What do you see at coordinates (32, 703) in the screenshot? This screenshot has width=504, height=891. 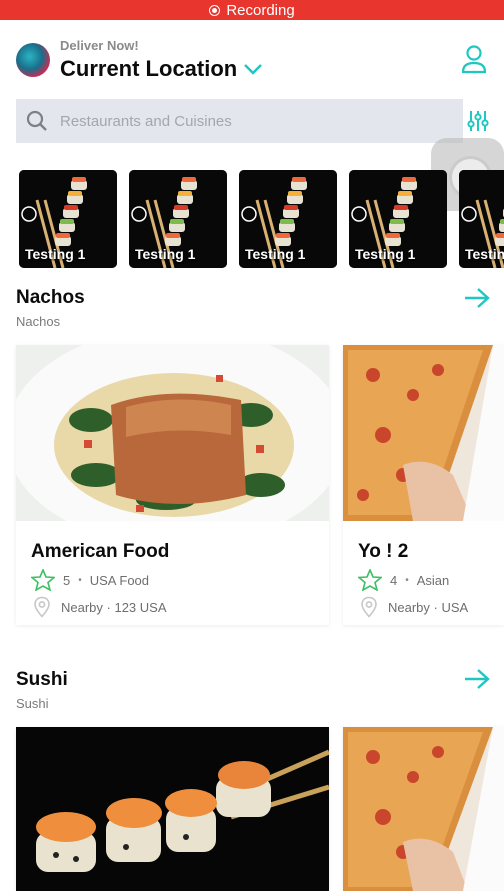 I see `section-subtitle: Sushi` at bounding box center [32, 703].